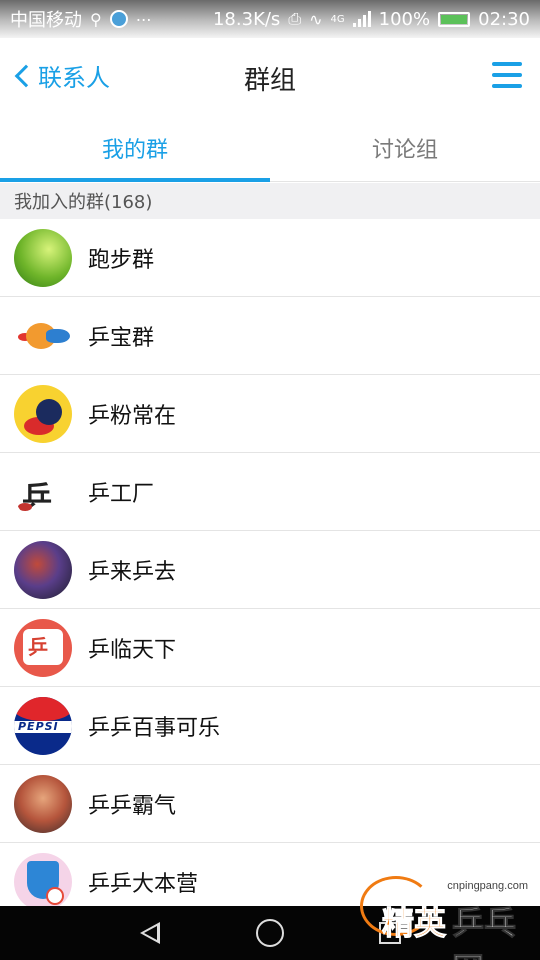  I want to click on nav-recent-button, so click(390, 933).